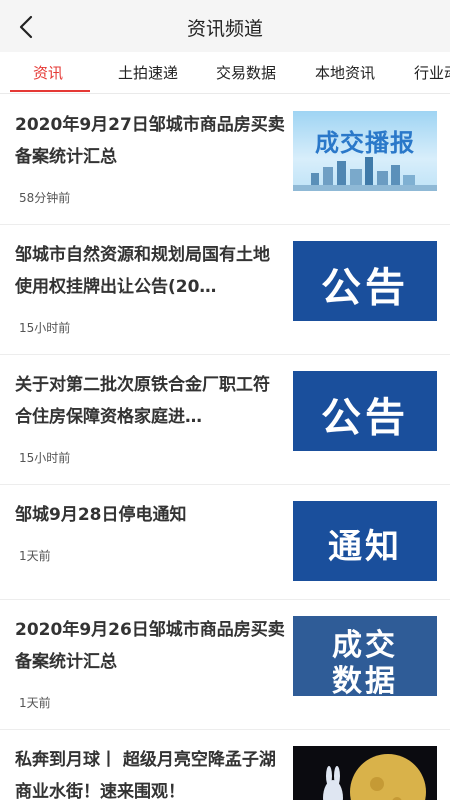 This screenshot has height=800, width=450. I want to click on tab-industry: 行业动, so click(432, 72).